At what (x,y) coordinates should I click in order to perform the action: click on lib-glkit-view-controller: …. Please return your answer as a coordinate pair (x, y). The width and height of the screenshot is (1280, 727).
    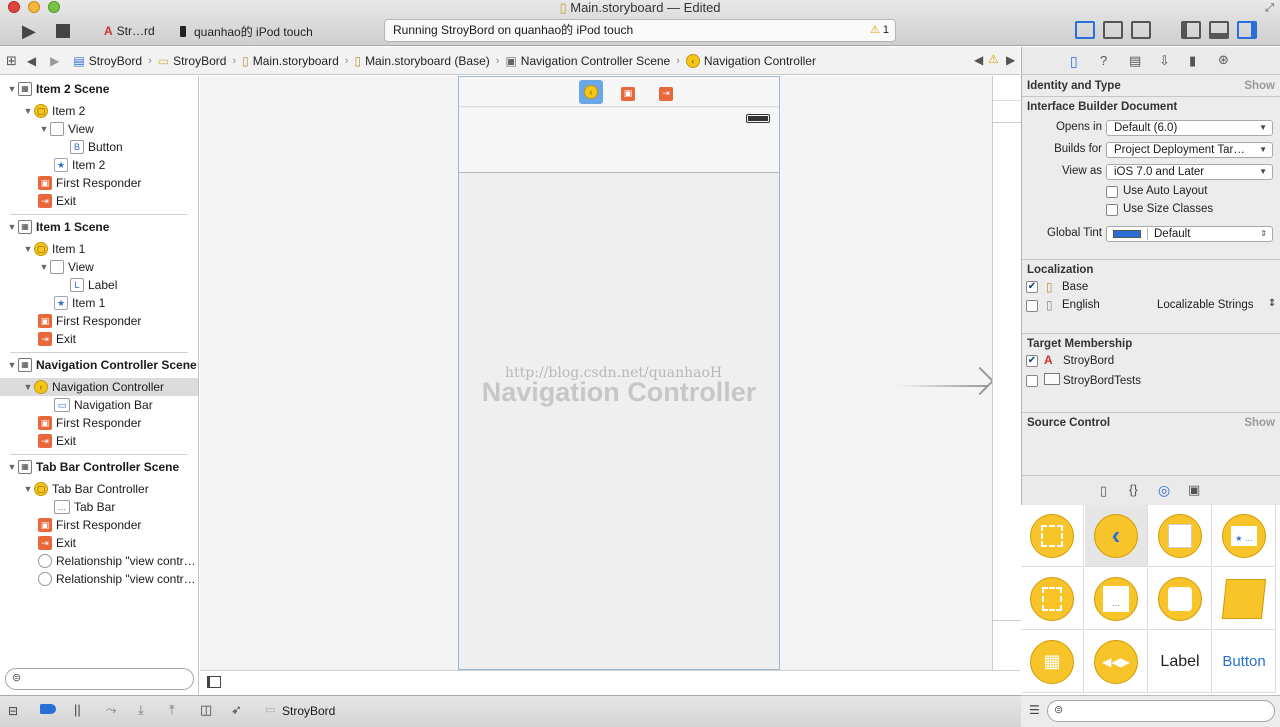
    Looking at the image, I should click on (1116, 599).